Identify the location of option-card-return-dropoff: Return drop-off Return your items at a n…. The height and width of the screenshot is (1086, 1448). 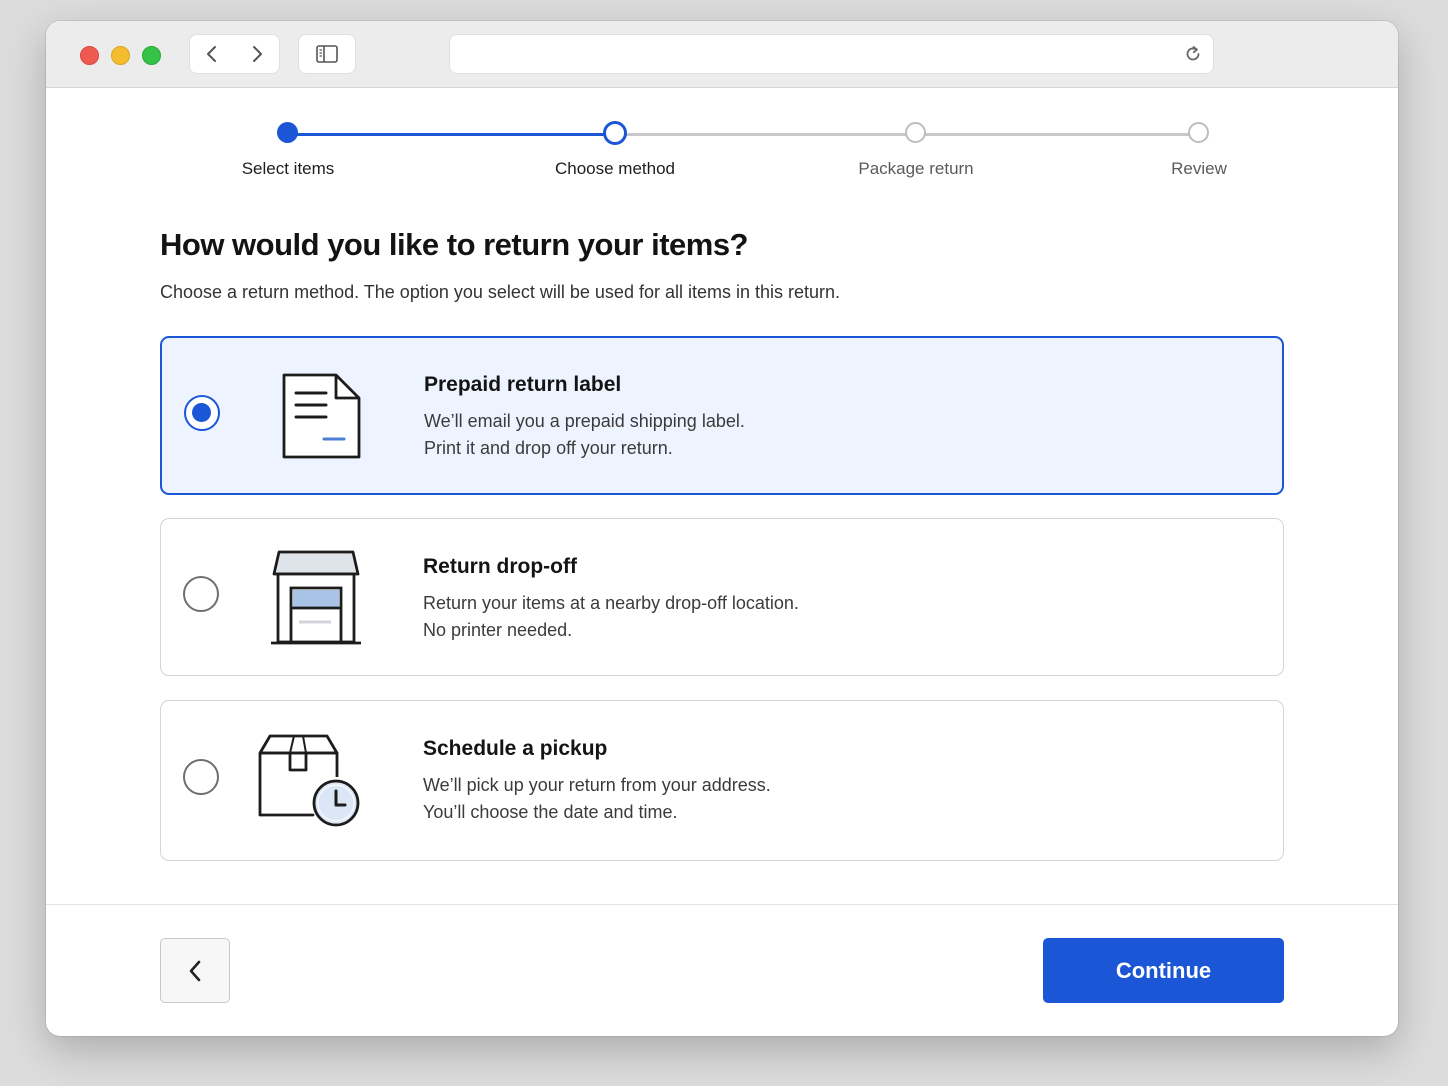
(722, 597).